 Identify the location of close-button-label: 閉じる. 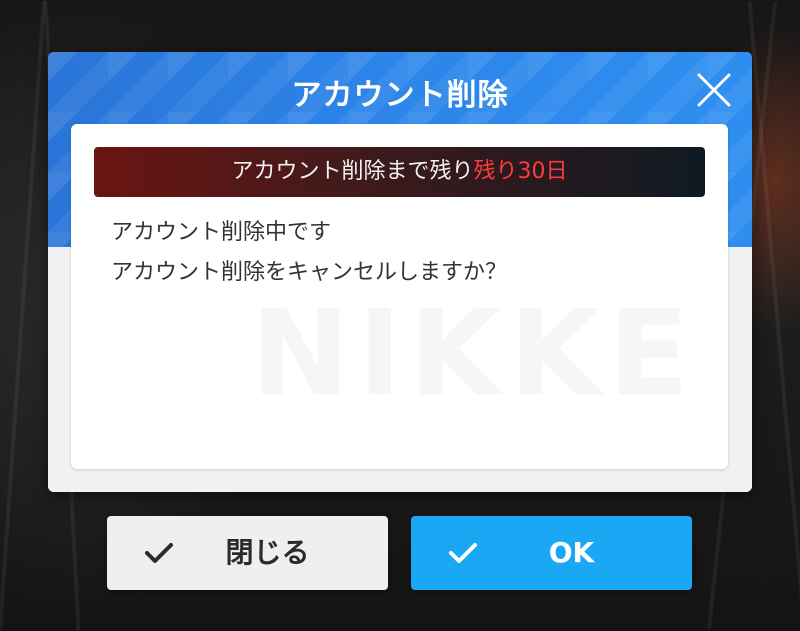
(267, 552).